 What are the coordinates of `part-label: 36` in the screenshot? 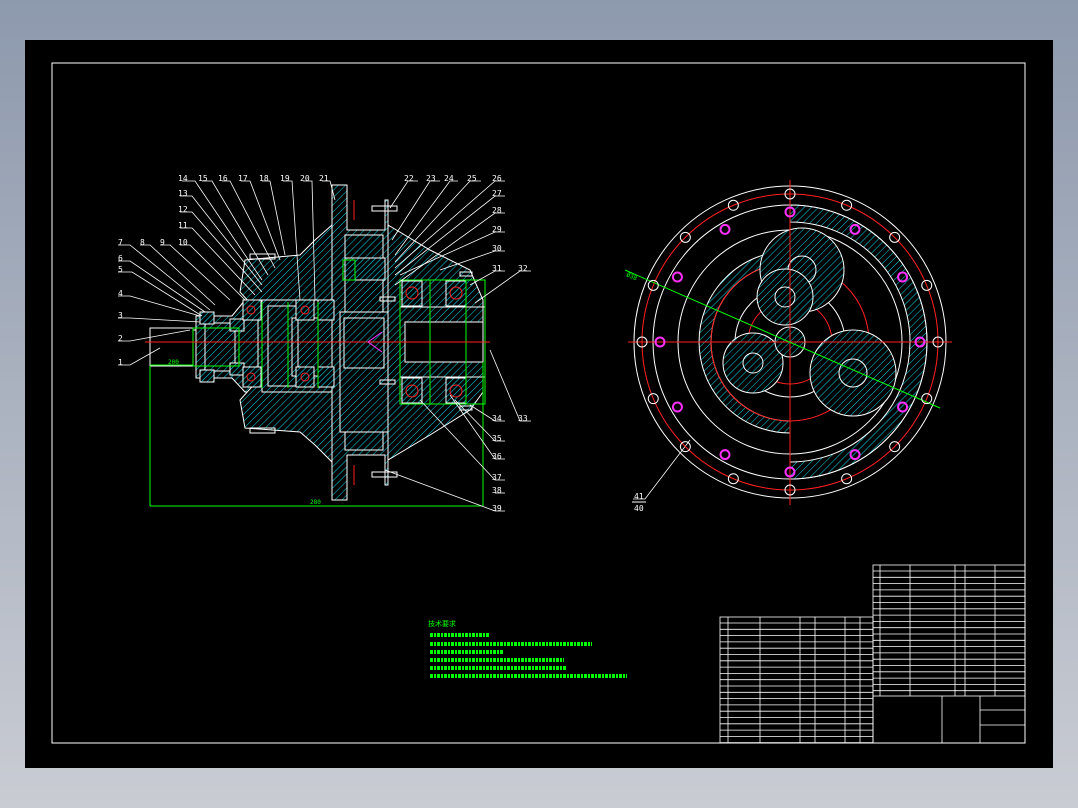 It's located at (497, 456).